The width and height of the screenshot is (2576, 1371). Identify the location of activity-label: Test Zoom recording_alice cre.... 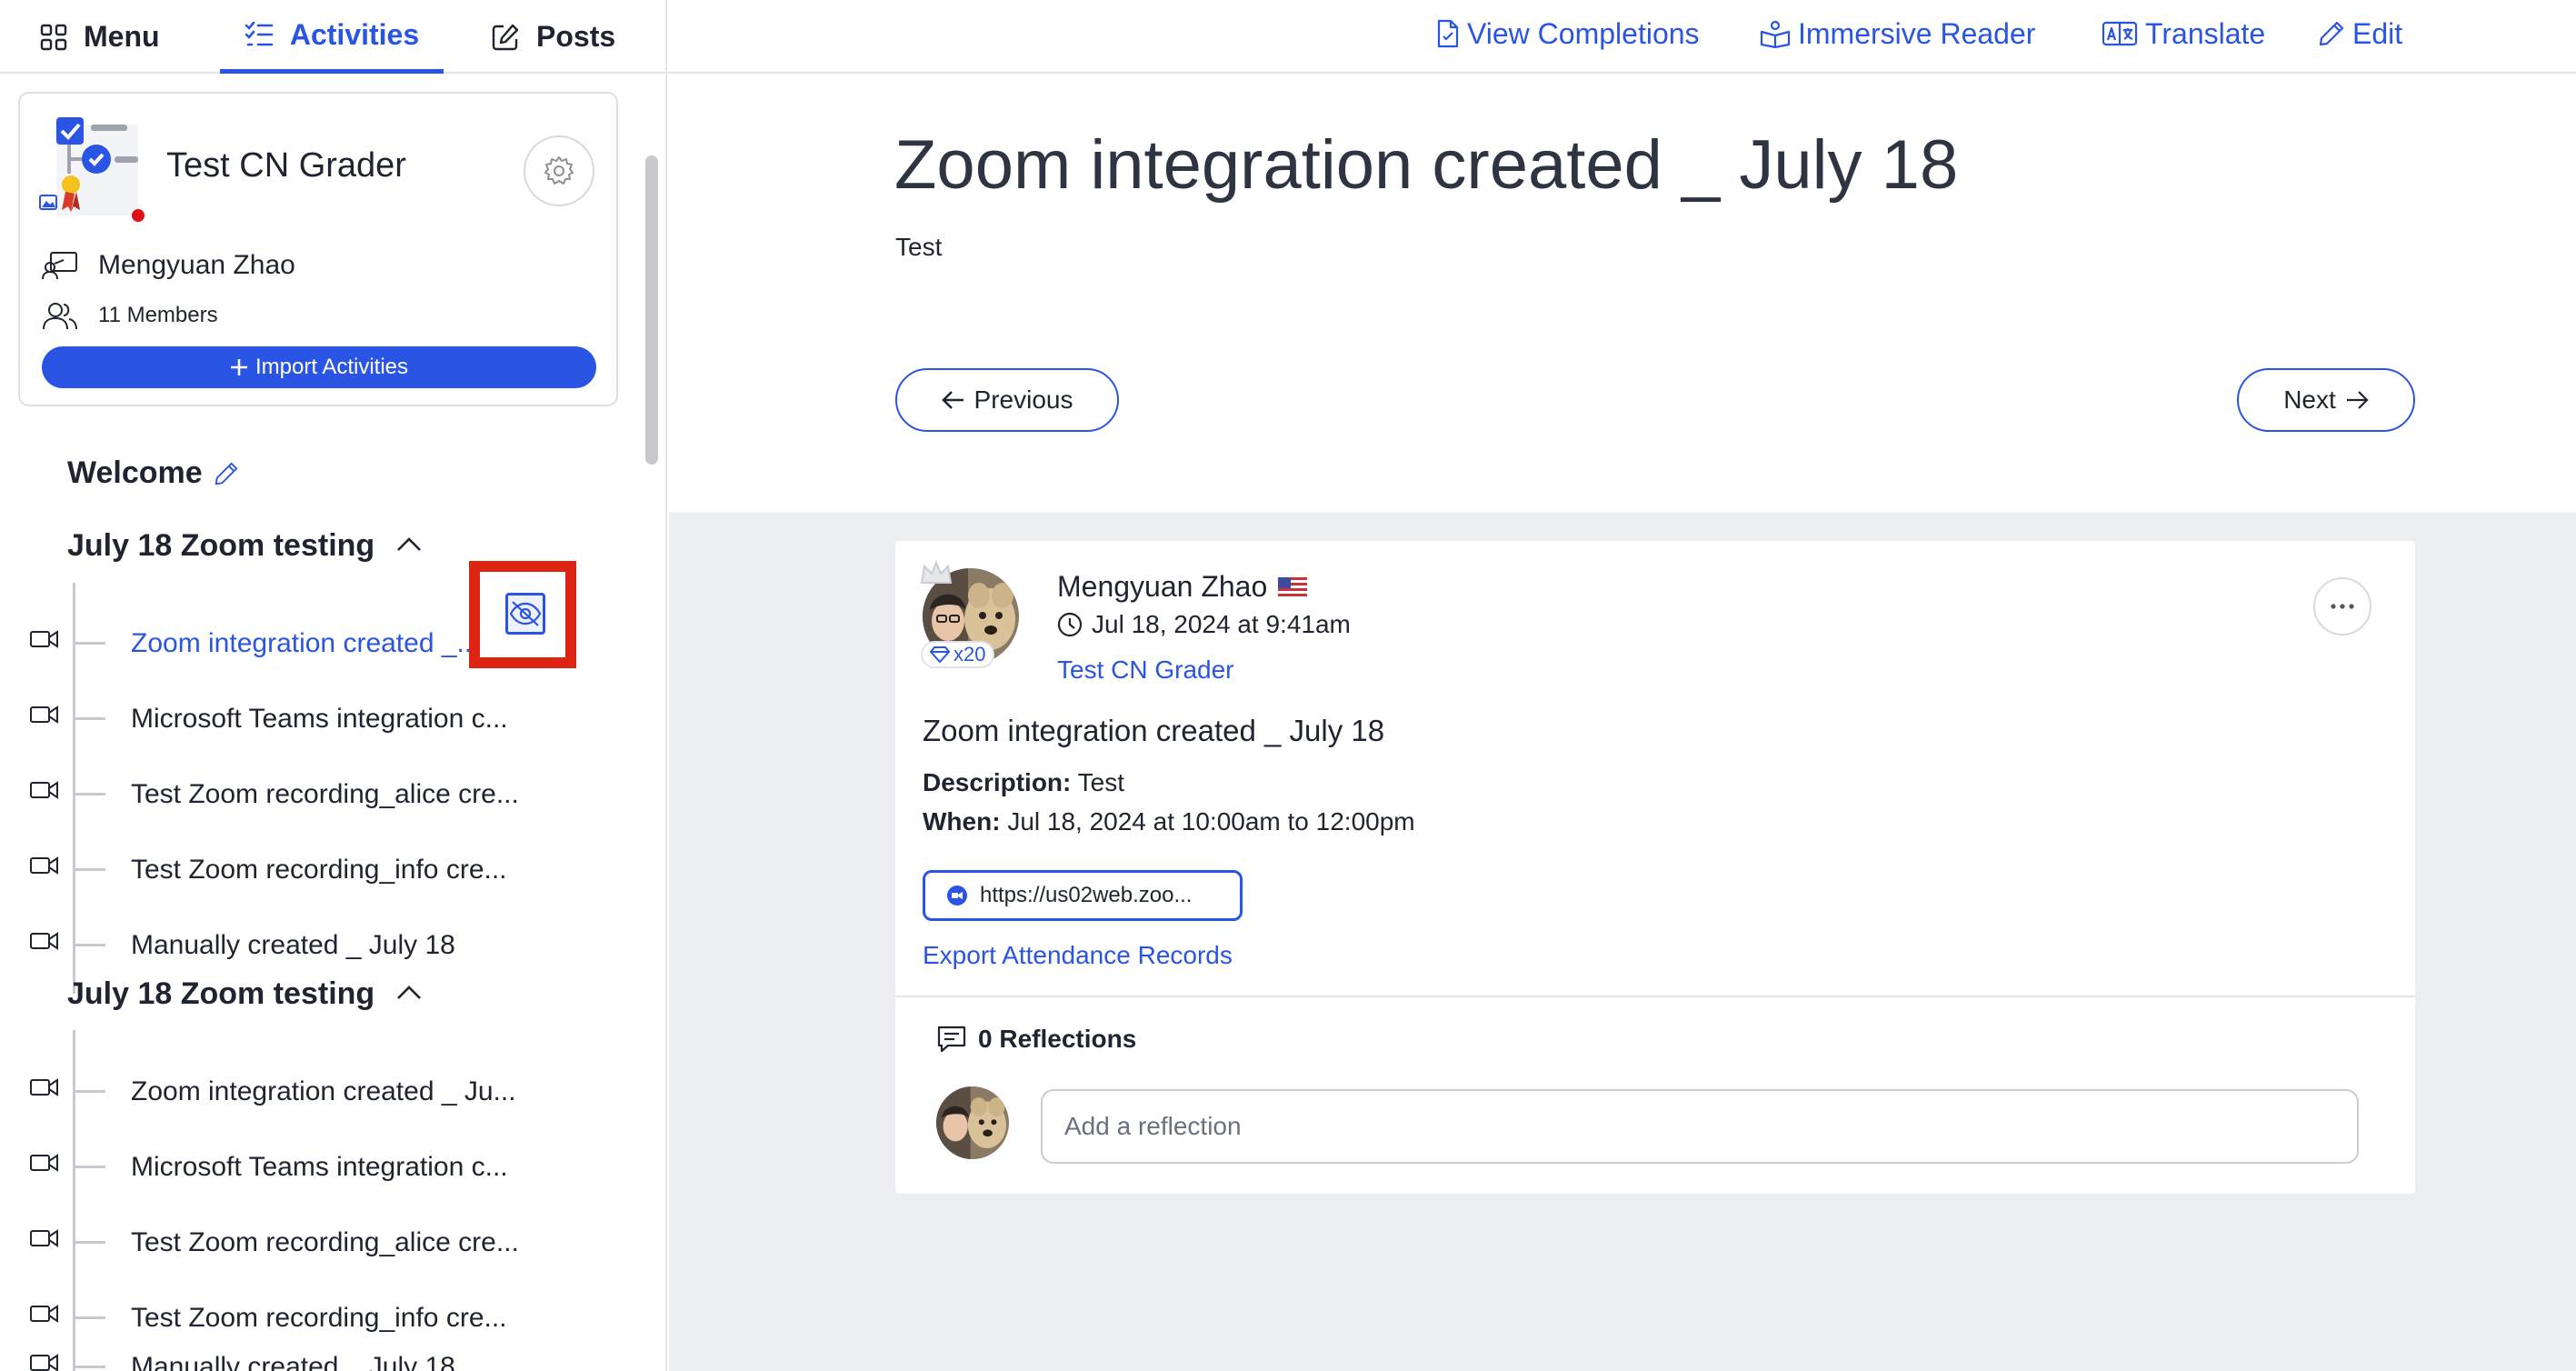
(325, 1242).